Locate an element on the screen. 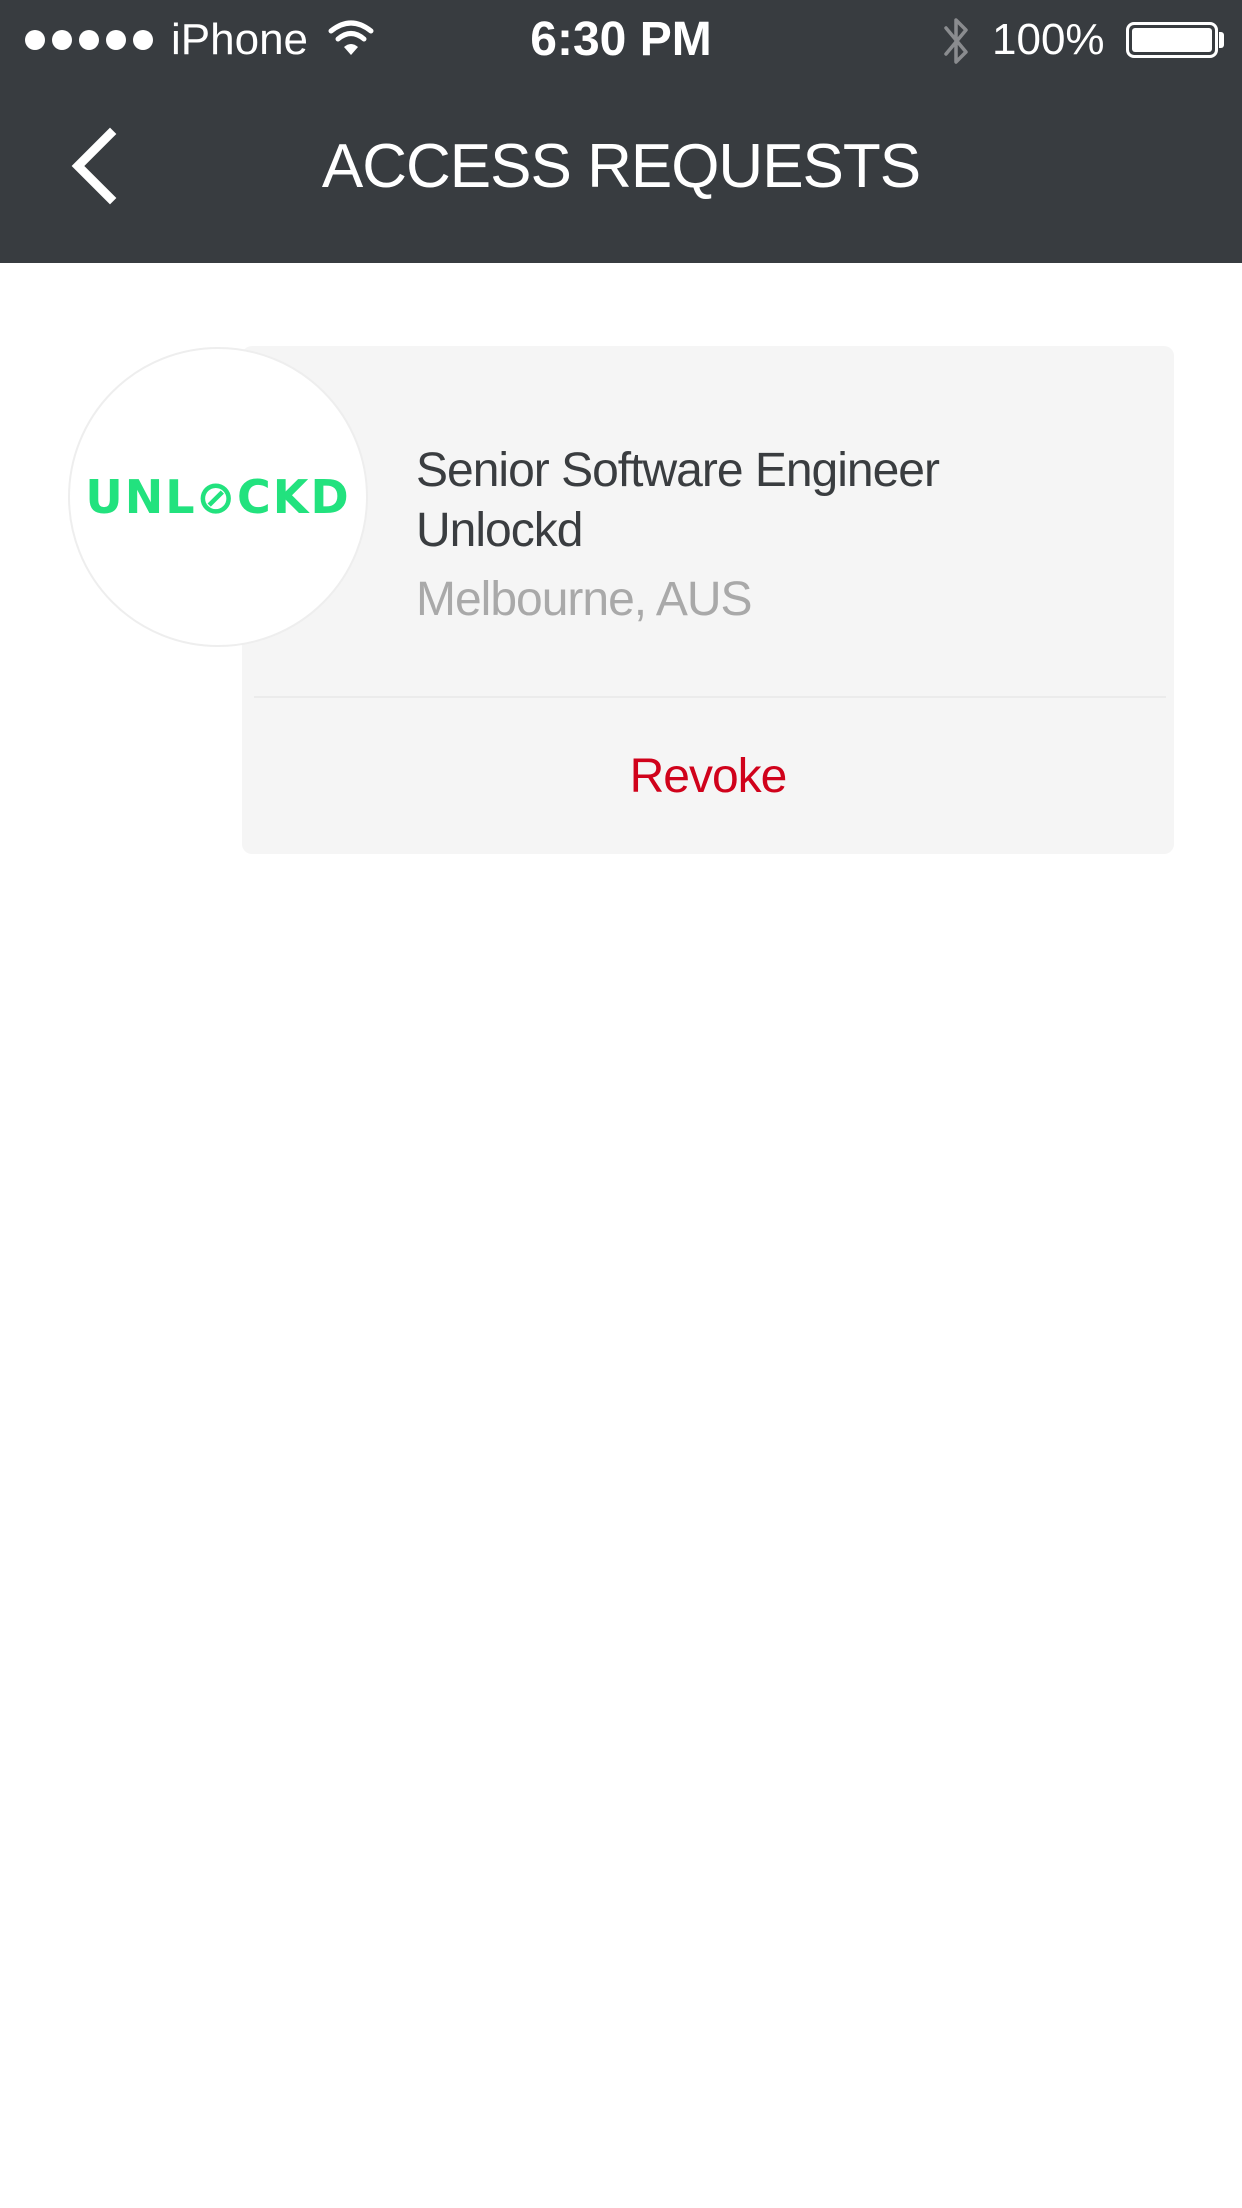 Image resolution: width=1242 pixels, height=2208 pixels. company-name: Unlockd is located at coordinates (499, 530).